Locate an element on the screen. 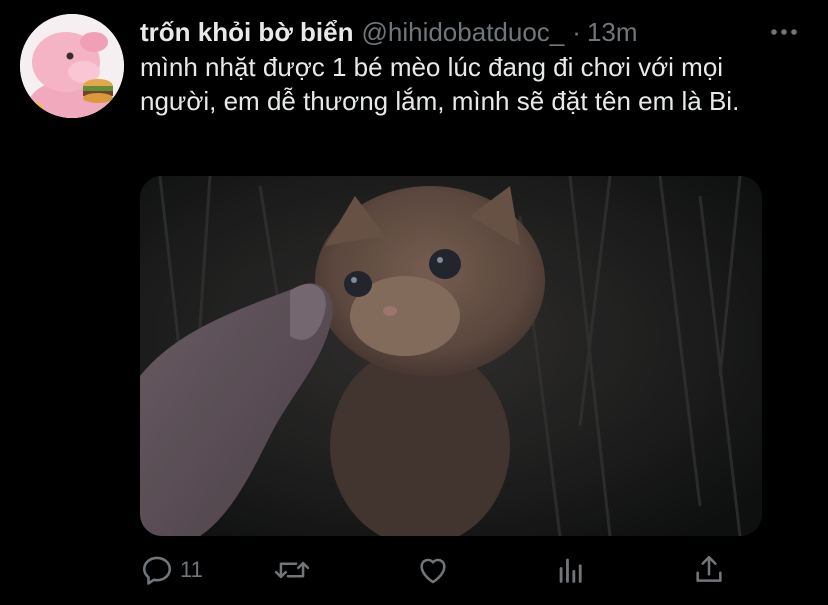  avatar is located at coordinates (72, 66).